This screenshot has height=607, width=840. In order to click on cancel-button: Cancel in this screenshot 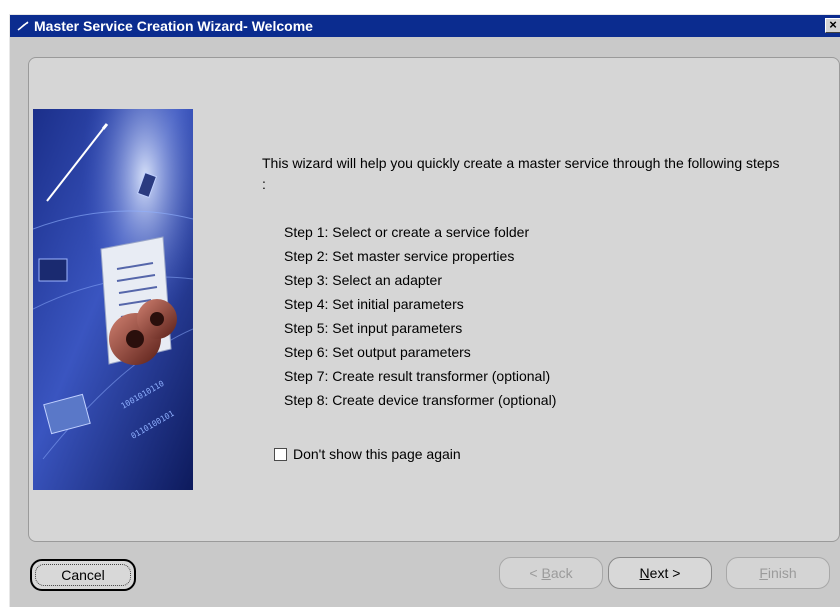, I will do `click(83, 575)`.